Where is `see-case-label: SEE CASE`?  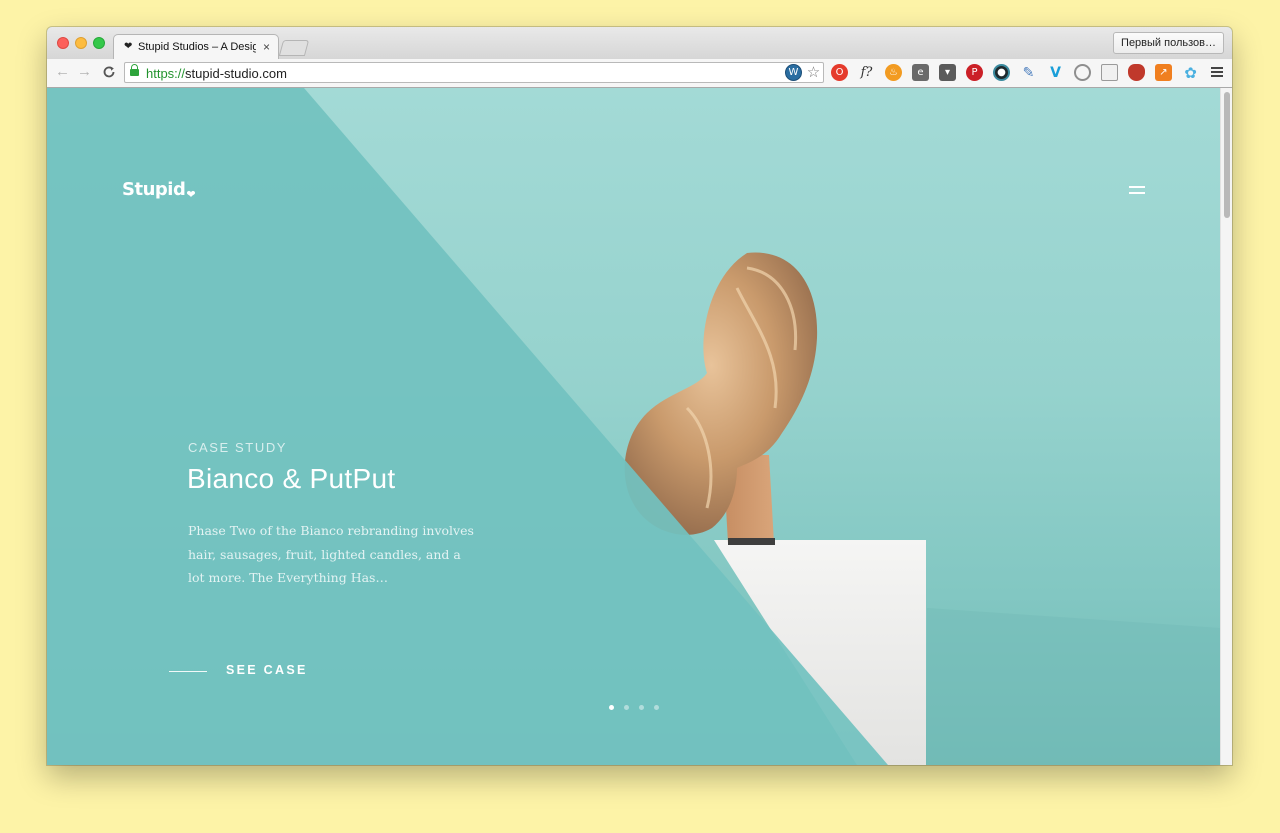
see-case-label: SEE CASE is located at coordinates (267, 670).